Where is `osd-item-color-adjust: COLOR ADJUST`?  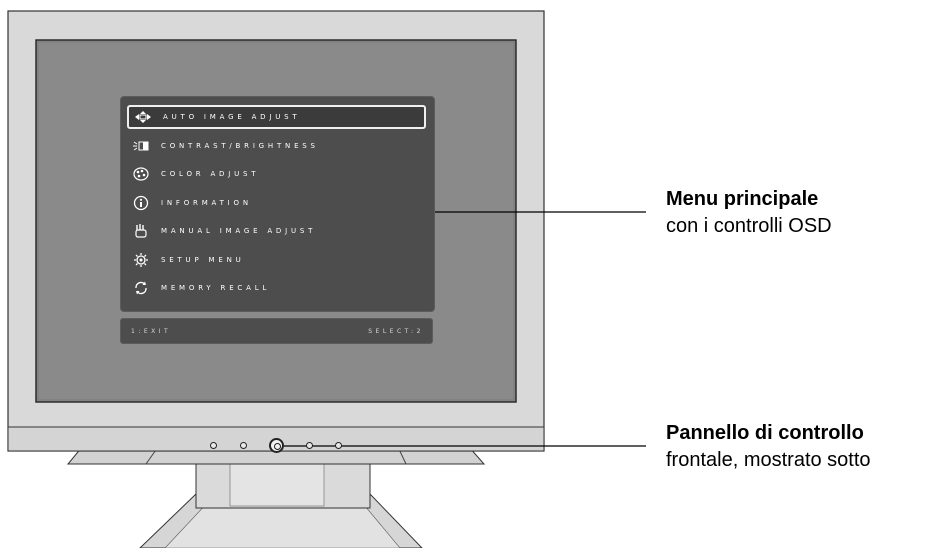
osd-item-color-adjust: COLOR ADJUST is located at coordinates (276, 174).